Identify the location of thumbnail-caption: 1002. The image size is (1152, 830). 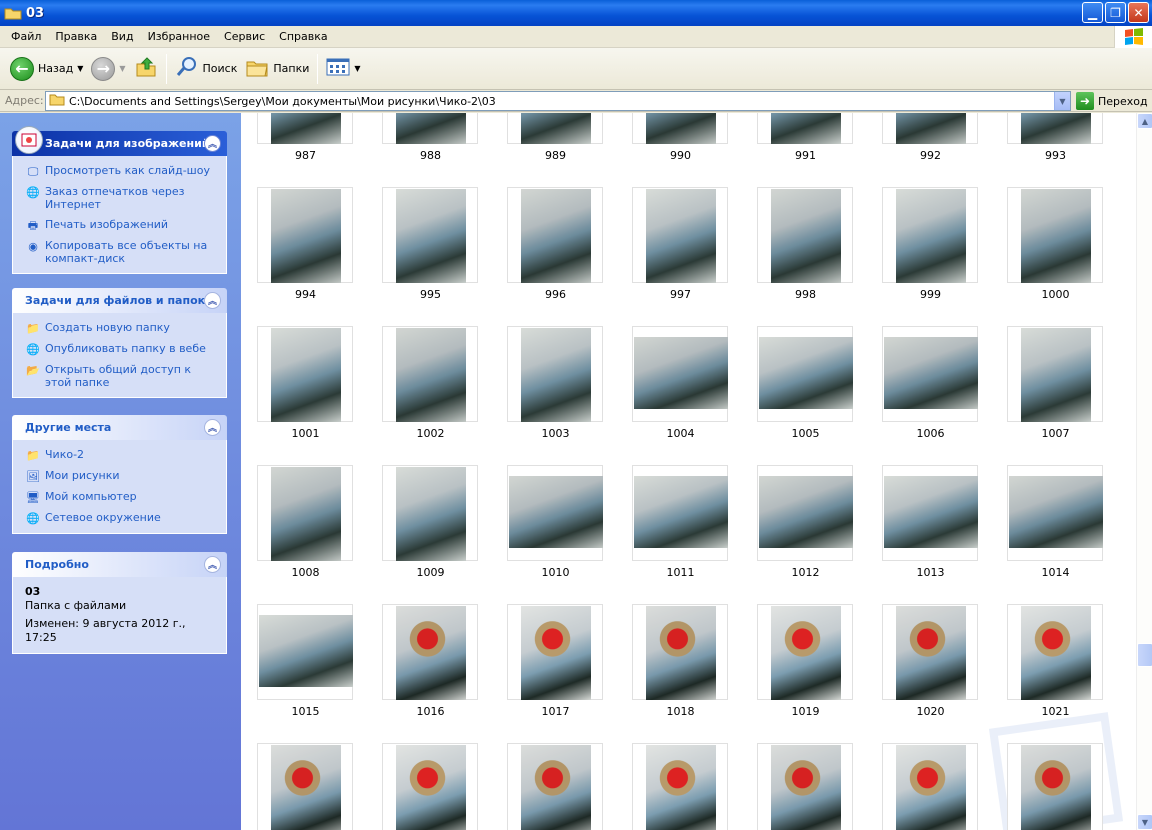
(430, 433).